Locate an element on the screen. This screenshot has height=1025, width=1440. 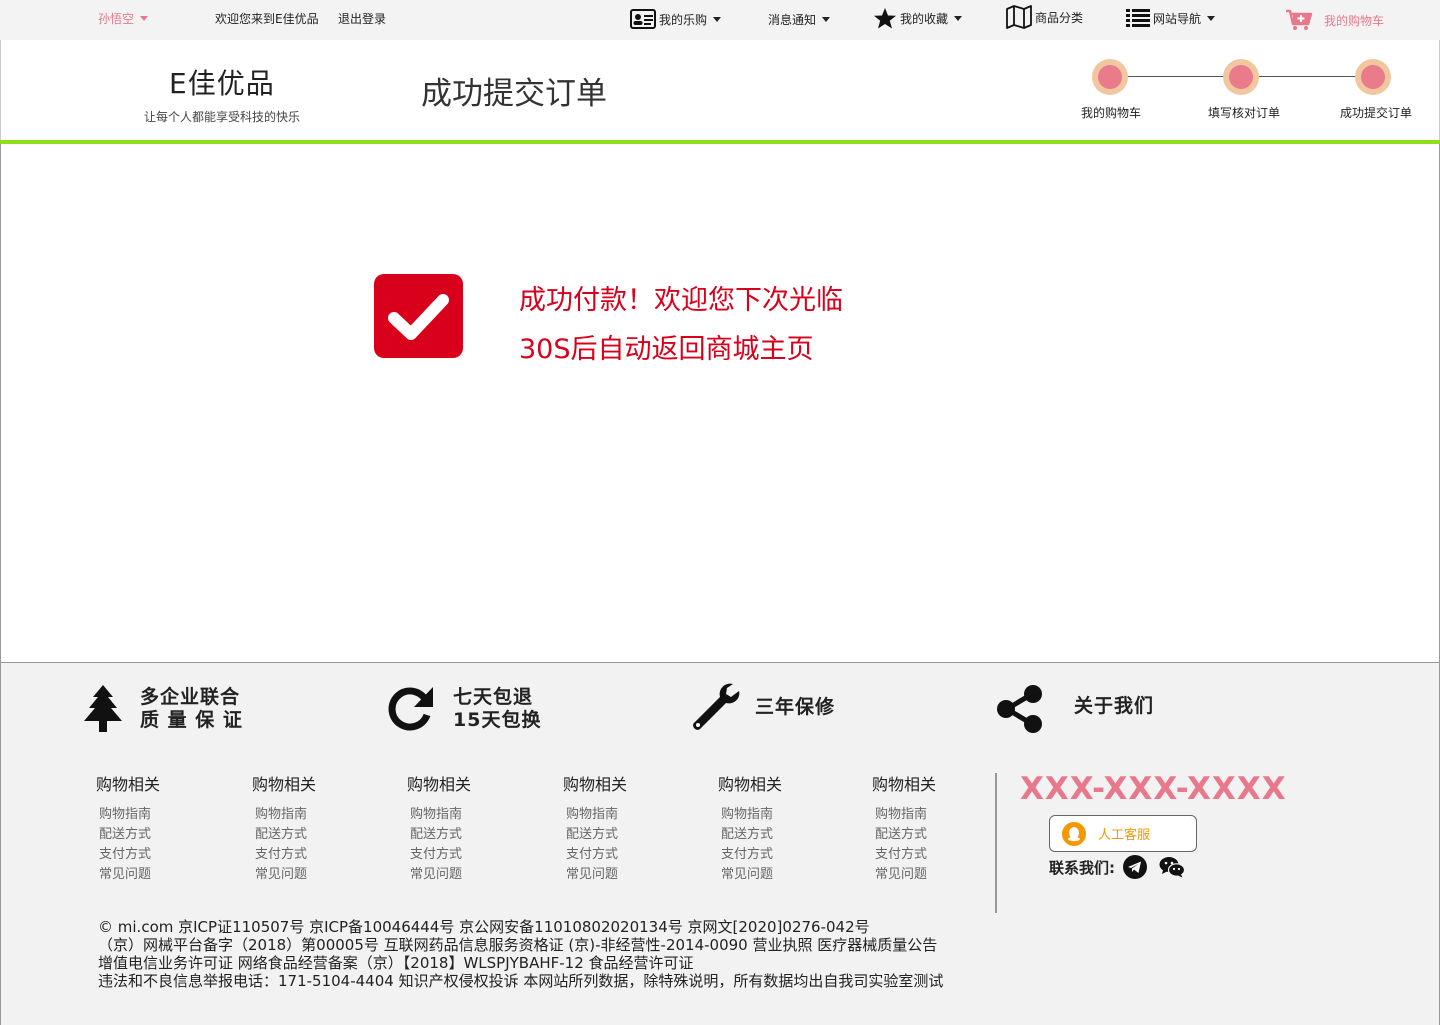
star-icon is located at coordinates (885, 18).